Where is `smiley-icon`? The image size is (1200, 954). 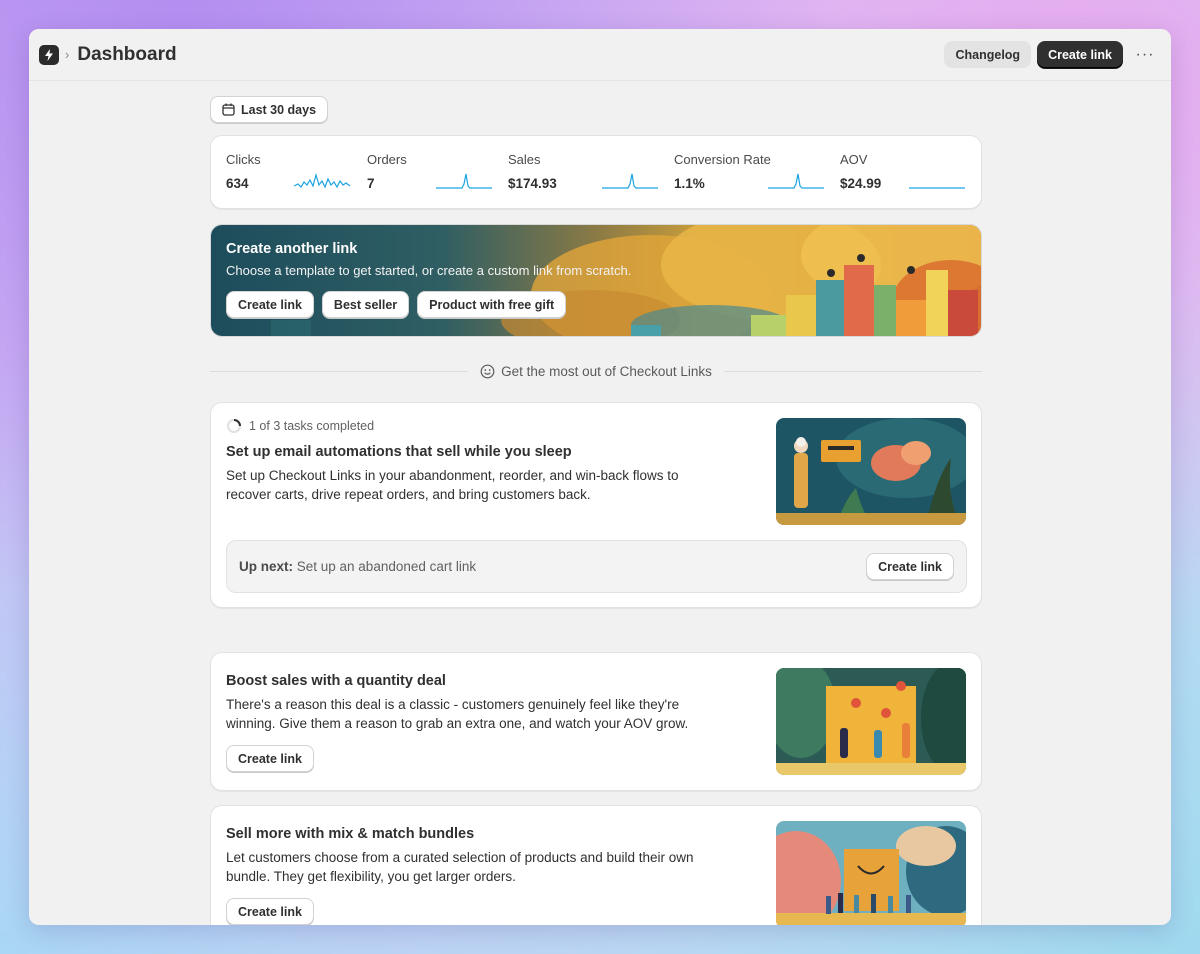 smiley-icon is located at coordinates (487, 371).